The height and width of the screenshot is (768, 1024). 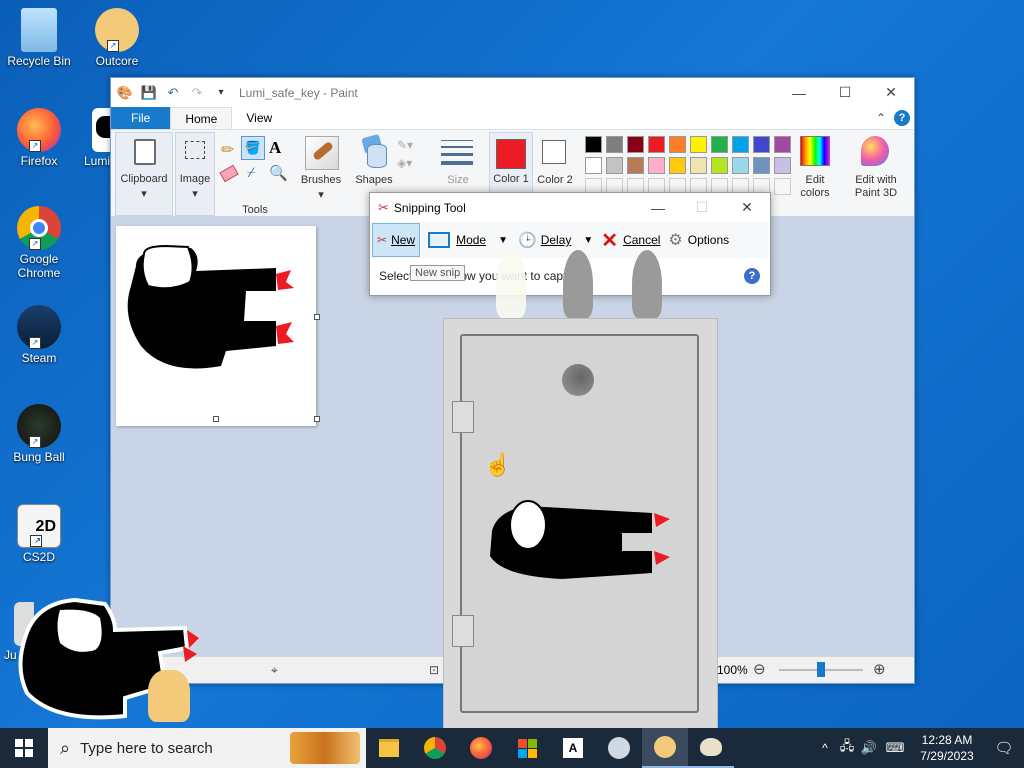 What do you see at coordinates (144, 174) in the screenshot?
I see `clipboard-button: Clipboard ▾` at bounding box center [144, 174].